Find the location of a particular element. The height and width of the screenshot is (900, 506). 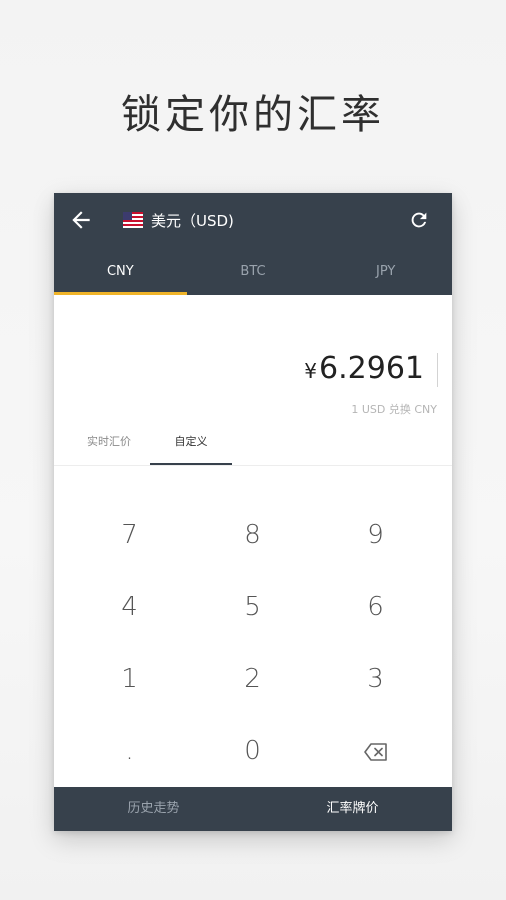

rate-mode-tabs: 实时汇价 自定义 is located at coordinates (253, 446).